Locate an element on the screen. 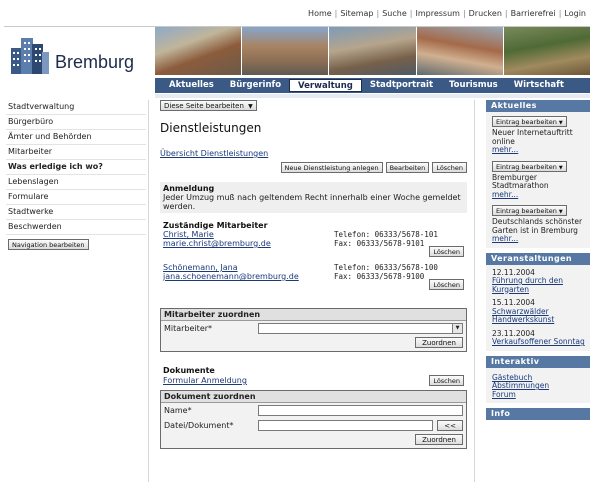 This screenshot has height=482, width=590. sidebar-item-was-erledige-ich-wo: Was erledige ich wo? is located at coordinates (76, 167).